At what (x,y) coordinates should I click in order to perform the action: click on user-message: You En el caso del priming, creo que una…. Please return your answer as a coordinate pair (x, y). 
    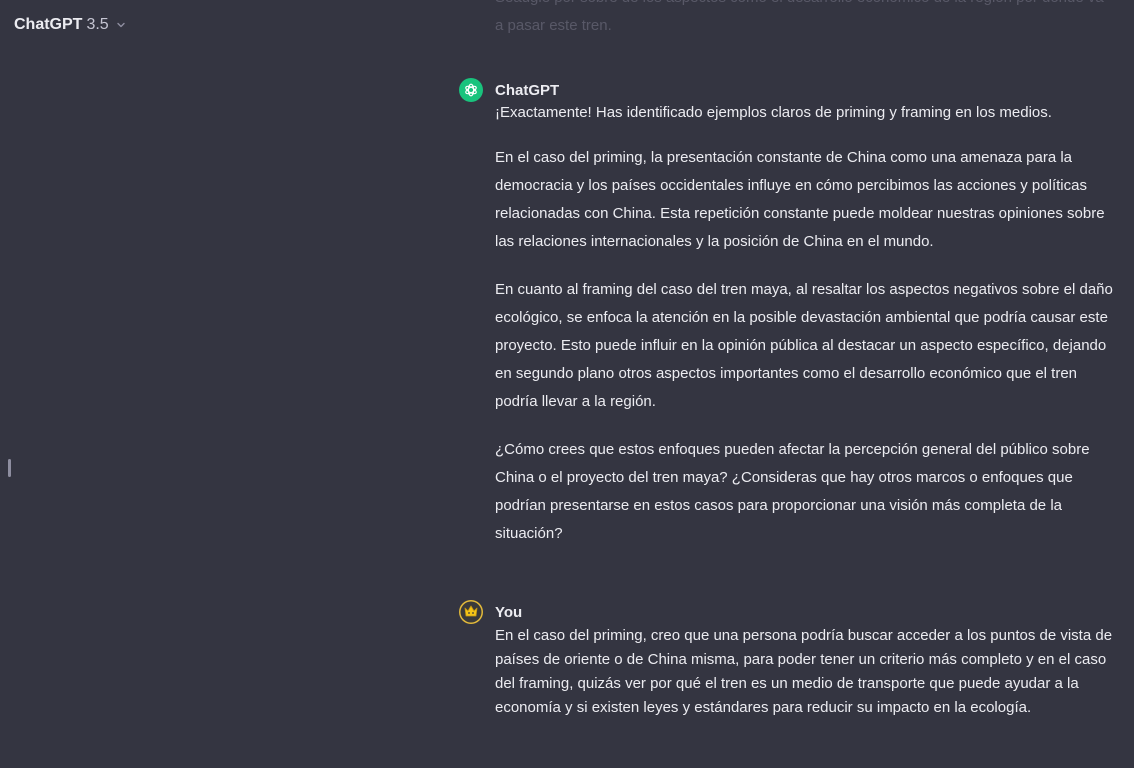
    Looking at the image, I should click on (789, 660).